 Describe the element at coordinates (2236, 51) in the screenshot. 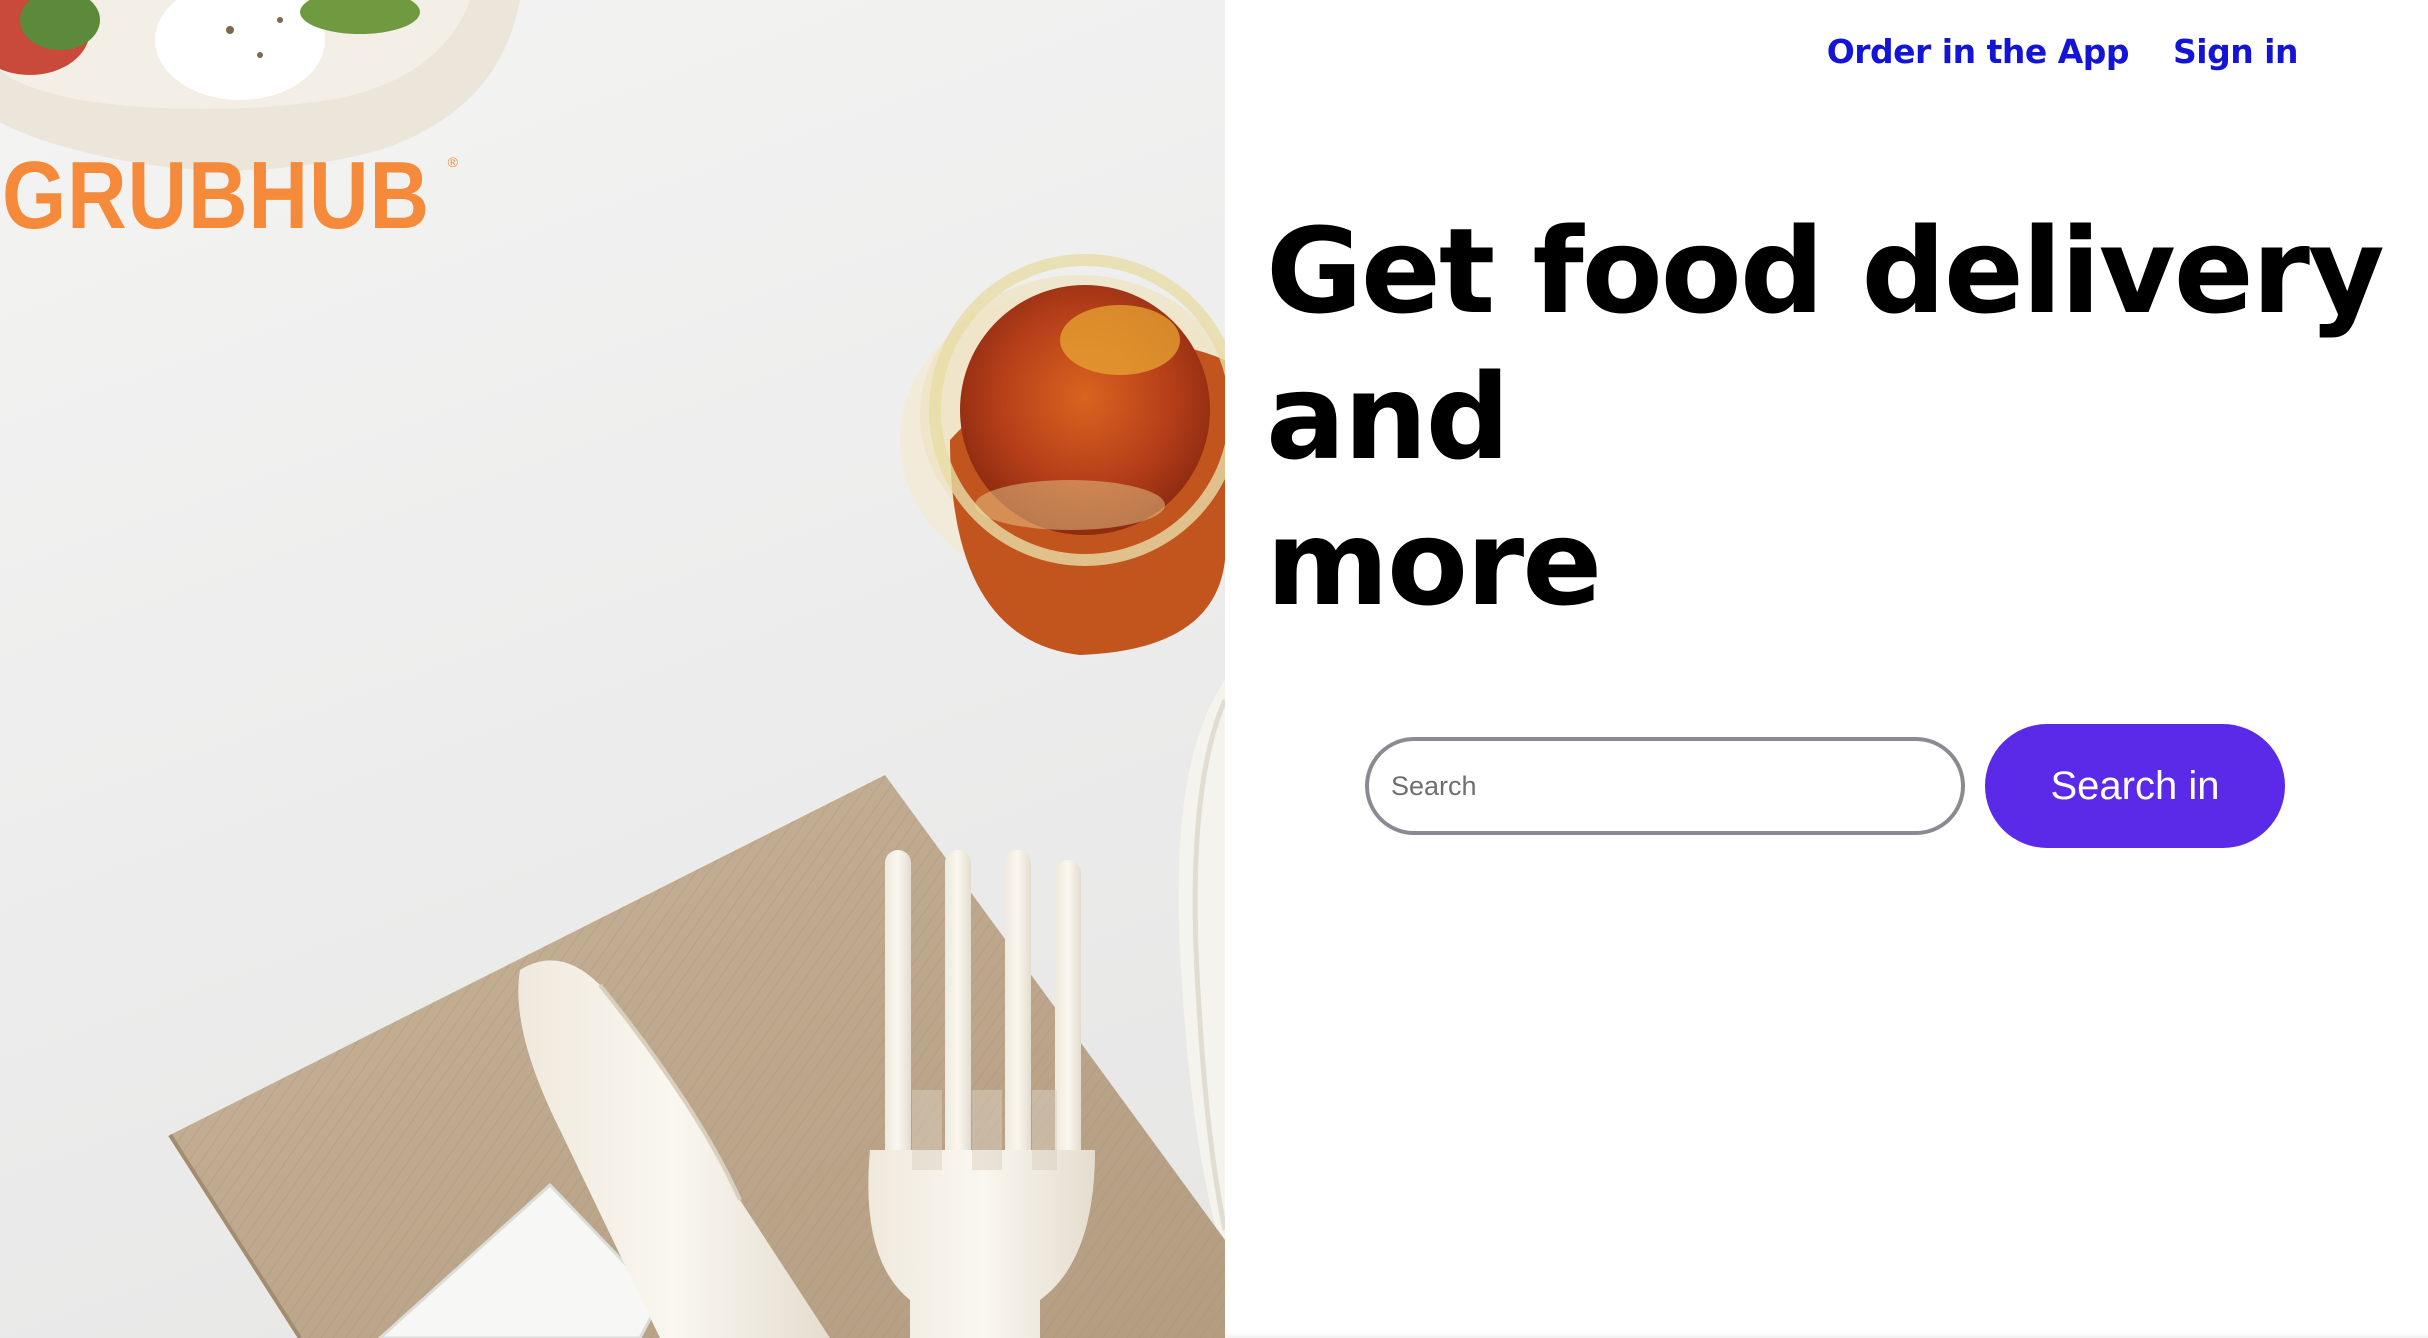

I see `sign-in-link: Sign in` at that location.